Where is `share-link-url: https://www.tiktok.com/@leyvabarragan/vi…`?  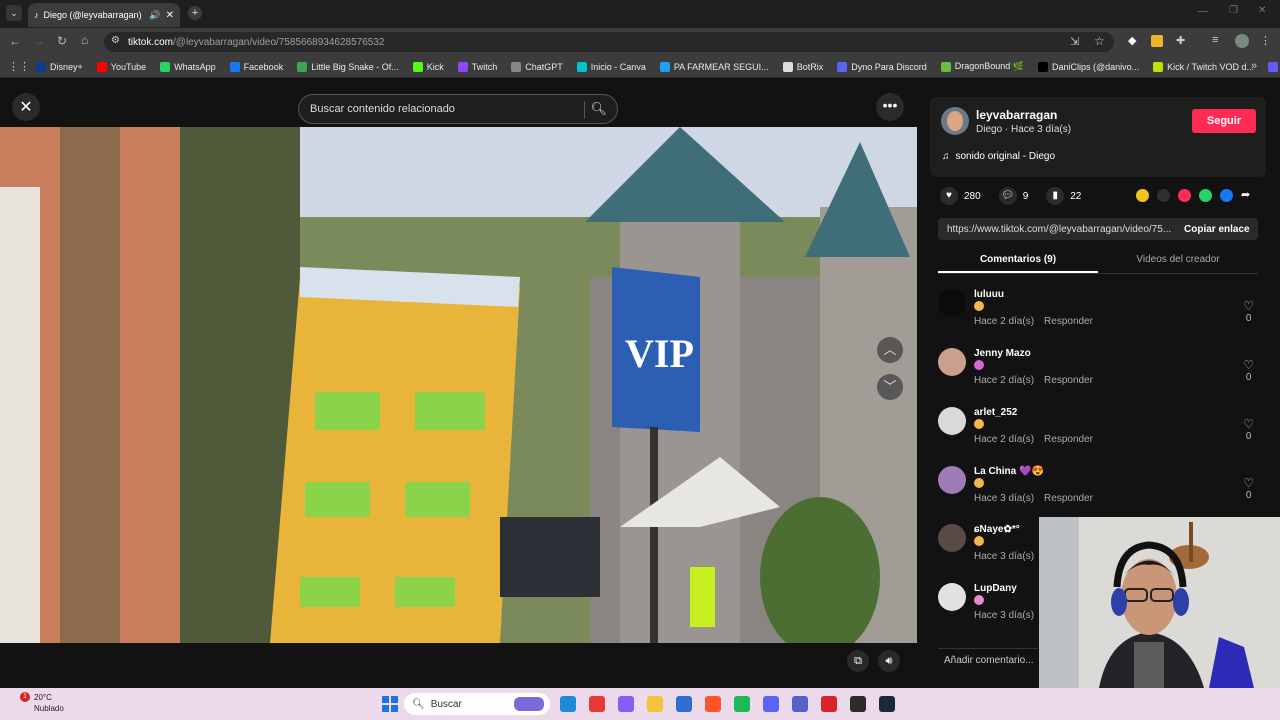 share-link-url: https://www.tiktok.com/@leyvabarragan/vi… is located at coordinates (1061, 229).